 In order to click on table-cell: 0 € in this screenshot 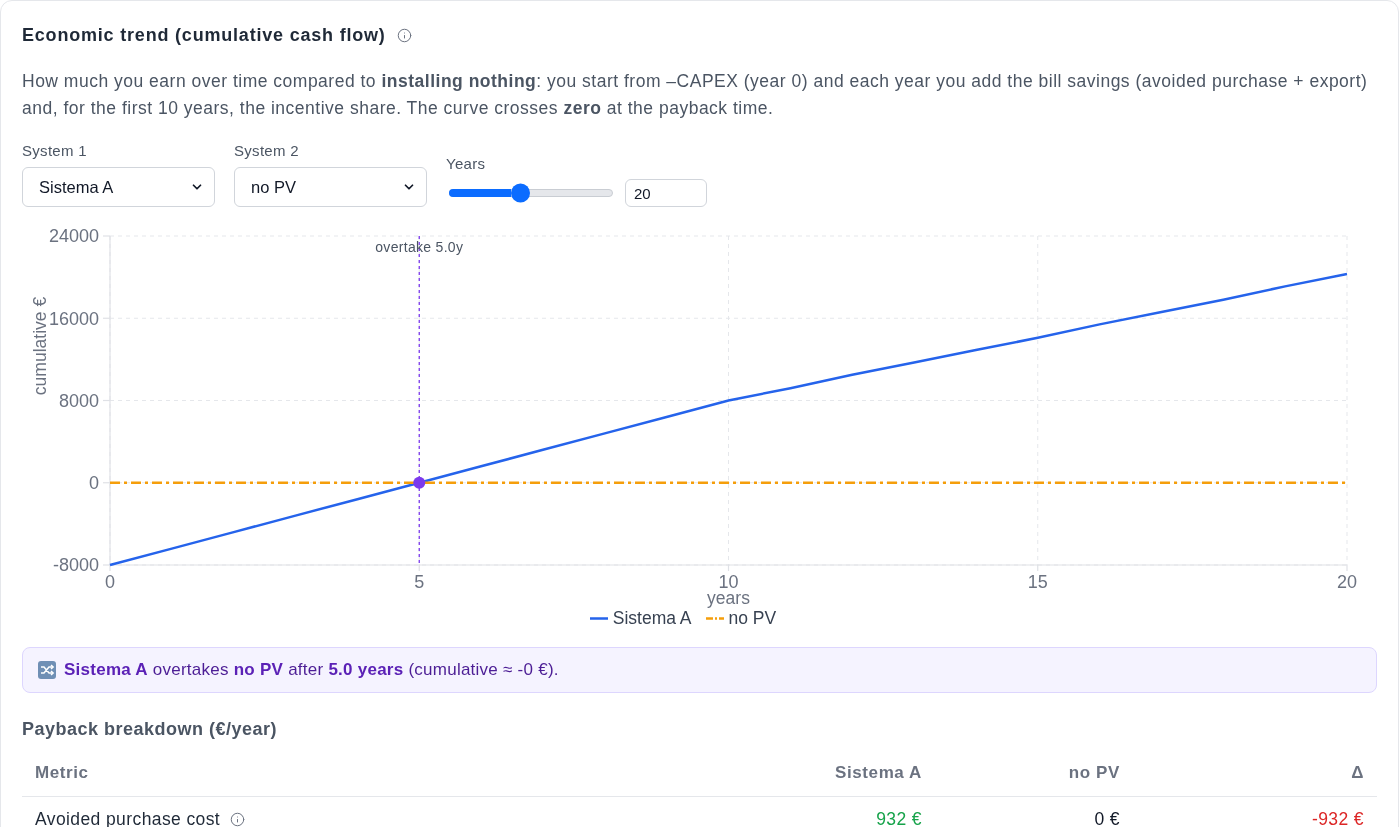, I will do `click(1034, 811)`.